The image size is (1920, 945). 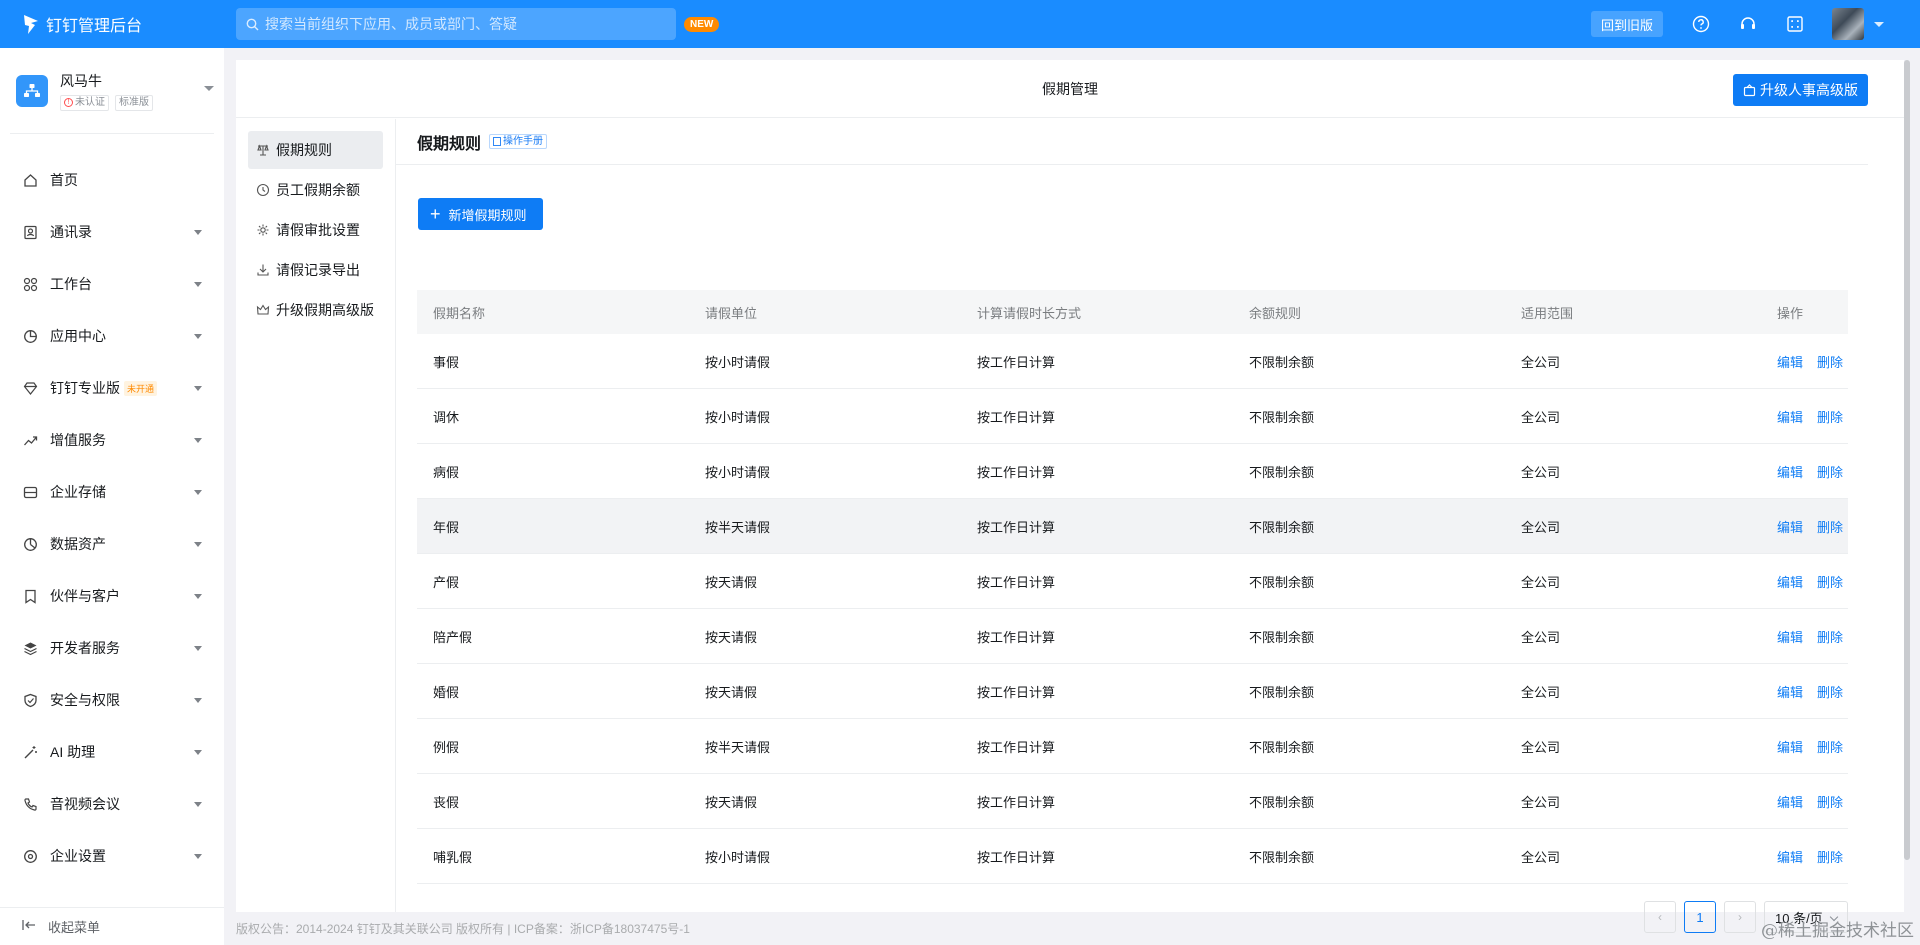 What do you see at coordinates (1132, 361) in the screenshot?
I see `table-row: 事假 按小时请假 按工作日计算 不限制余额 全公司 编辑 删除` at bounding box center [1132, 361].